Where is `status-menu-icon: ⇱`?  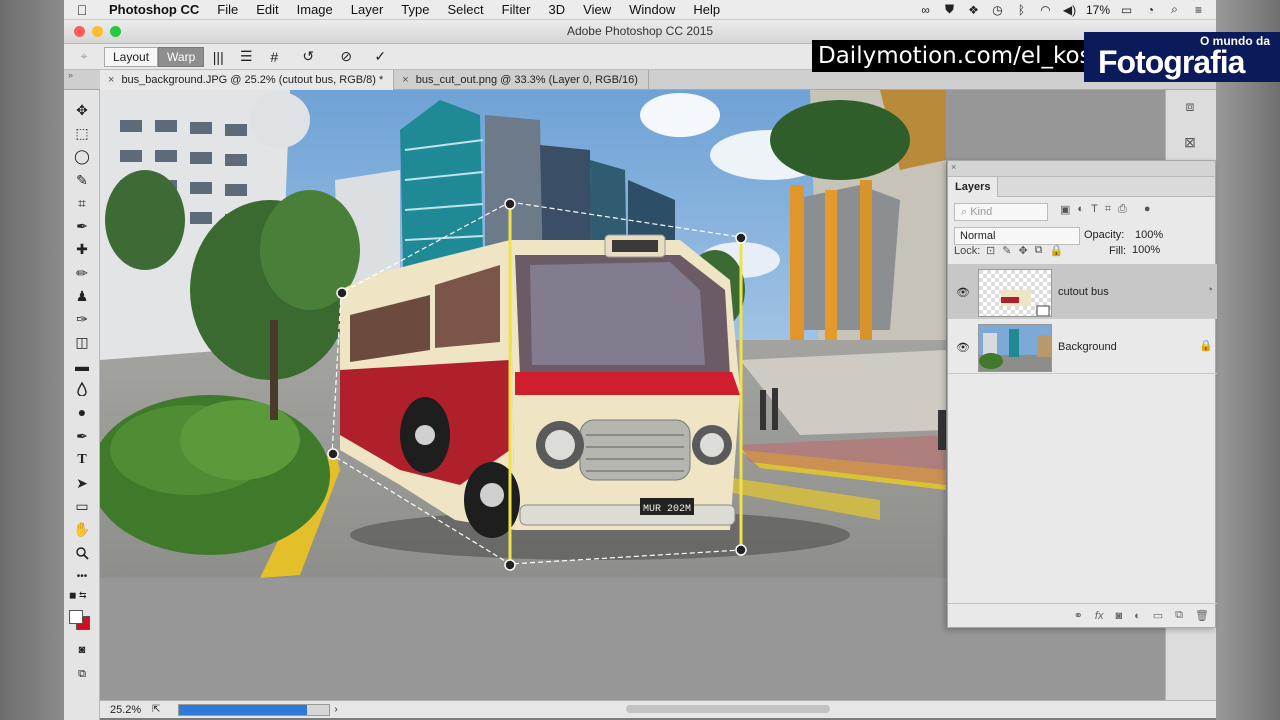 status-menu-icon: ⇱ is located at coordinates (156, 709).